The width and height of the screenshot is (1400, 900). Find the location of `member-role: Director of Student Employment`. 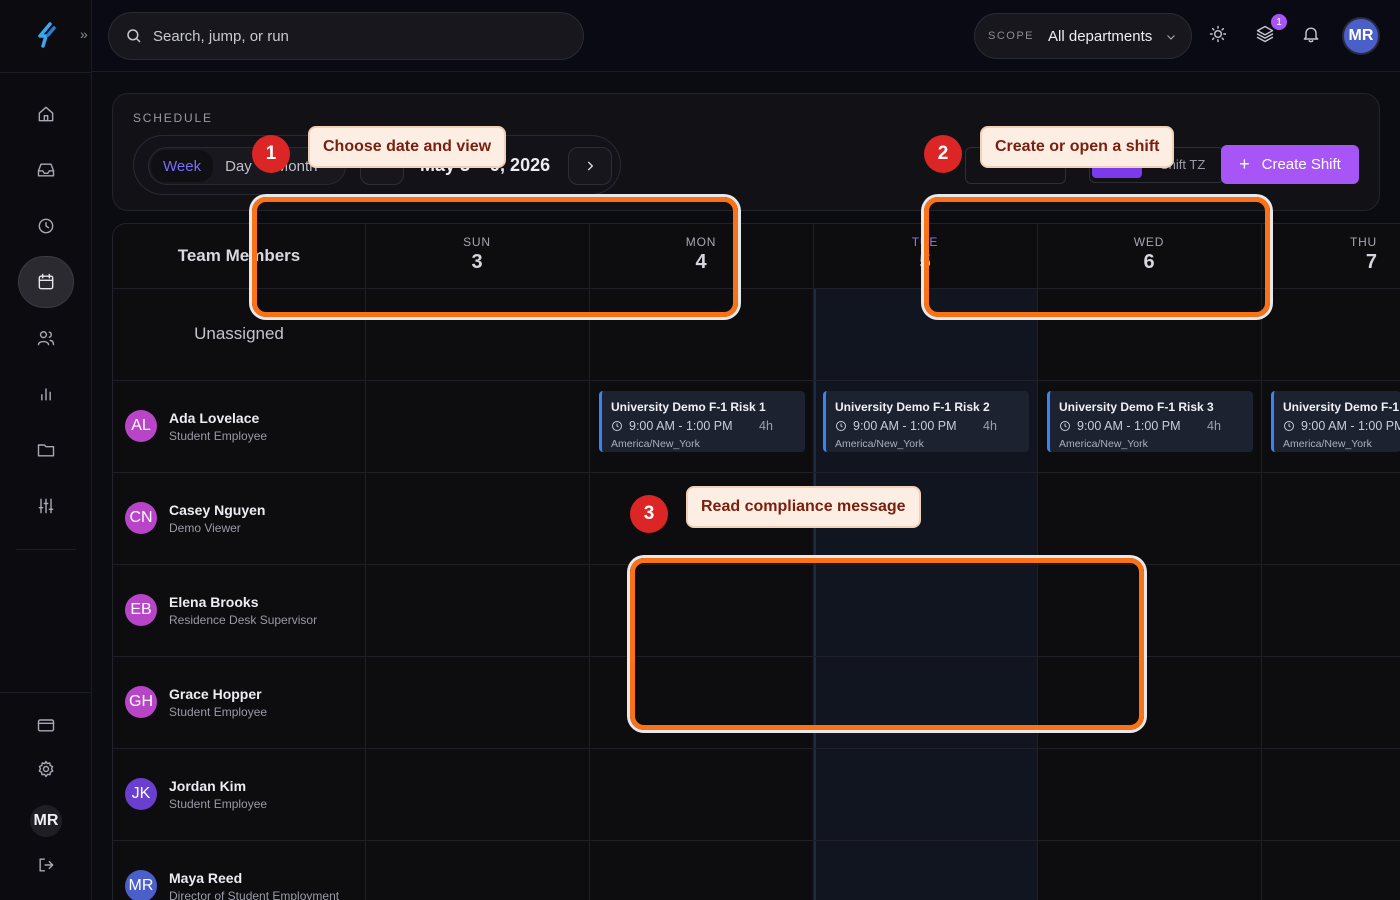

member-role: Director of Student Employment is located at coordinates (254, 894).